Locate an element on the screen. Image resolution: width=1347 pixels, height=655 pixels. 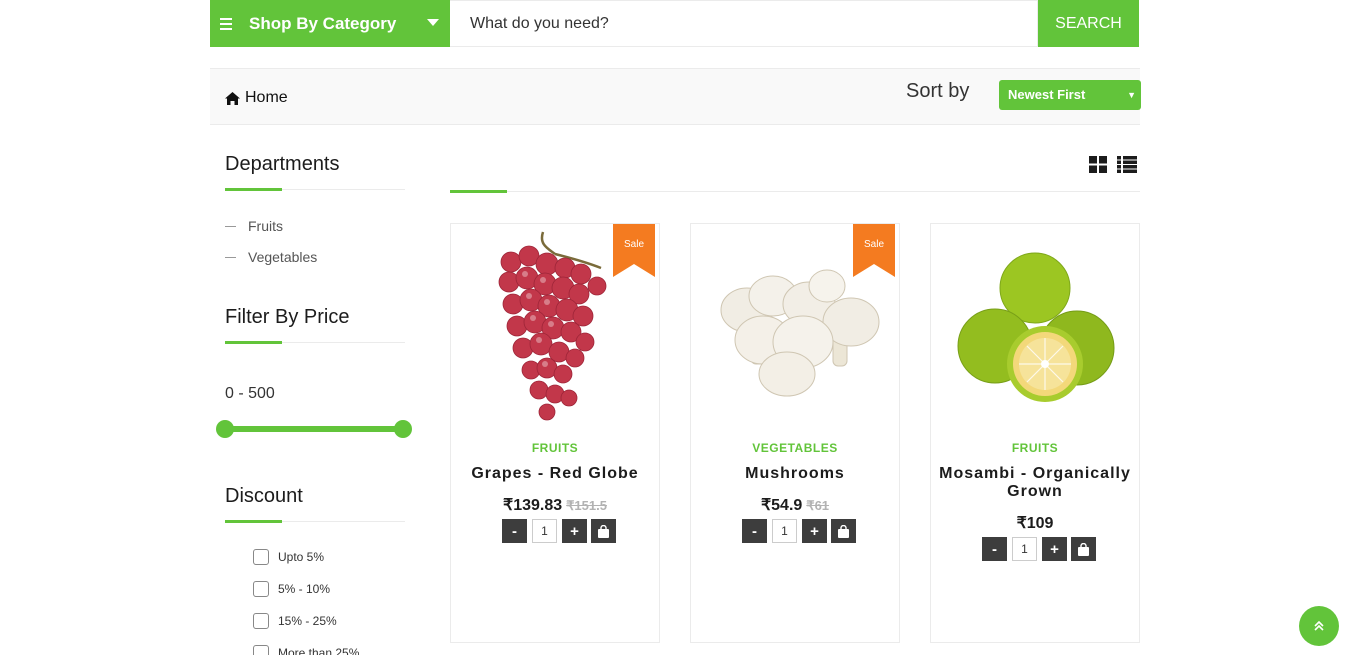
department-label: Fruits is located at coordinates (265, 226).